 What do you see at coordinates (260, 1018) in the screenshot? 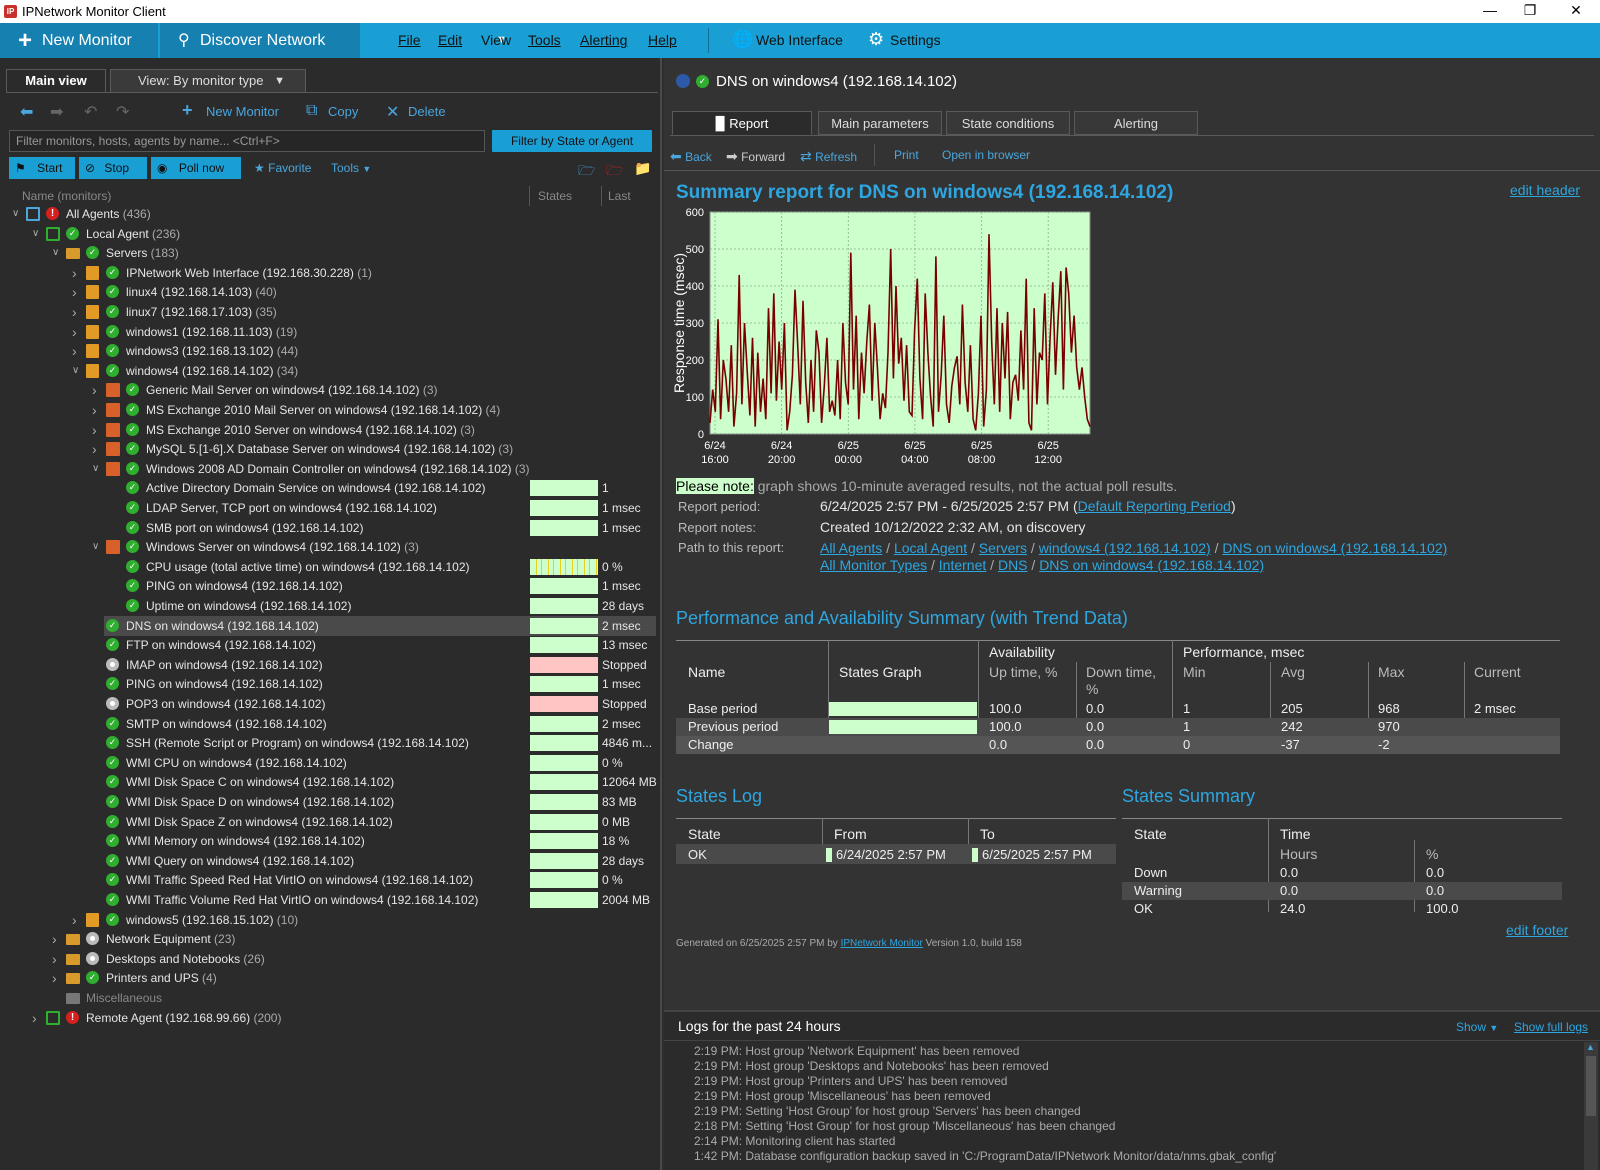
I see `tree-row: ›! Remote Agent (192.168.99.66) (200)` at bounding box center [260, 1018].